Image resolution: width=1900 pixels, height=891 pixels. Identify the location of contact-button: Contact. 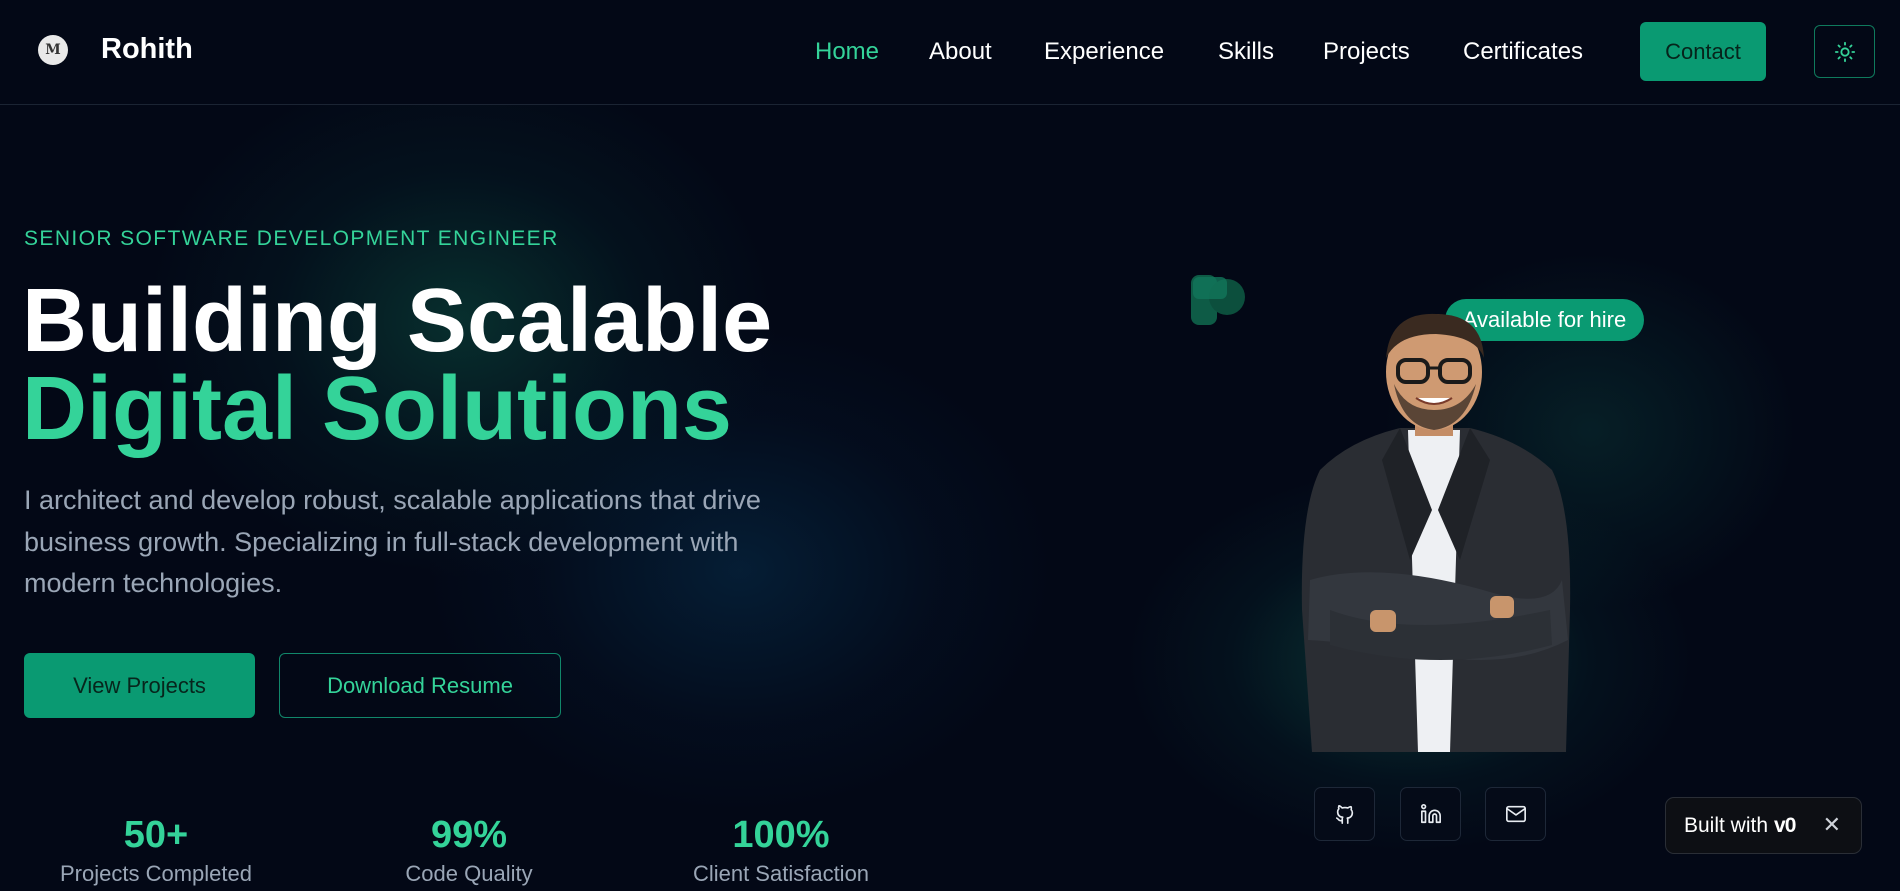
(1703, 51).